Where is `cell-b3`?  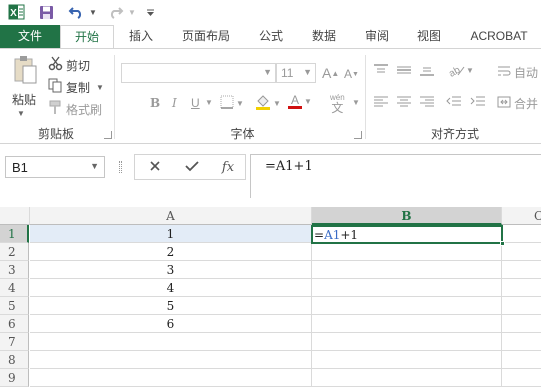 cell-b3 is located at coordinates (407, 270).